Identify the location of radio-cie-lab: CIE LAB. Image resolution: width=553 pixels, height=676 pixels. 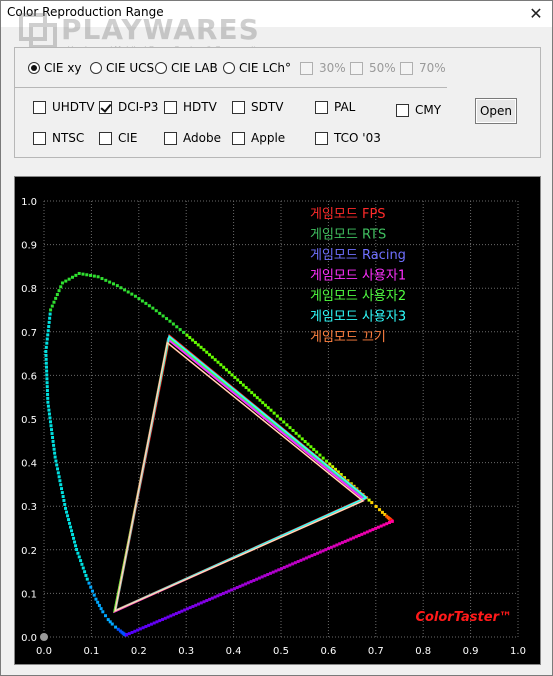
(186, 68).